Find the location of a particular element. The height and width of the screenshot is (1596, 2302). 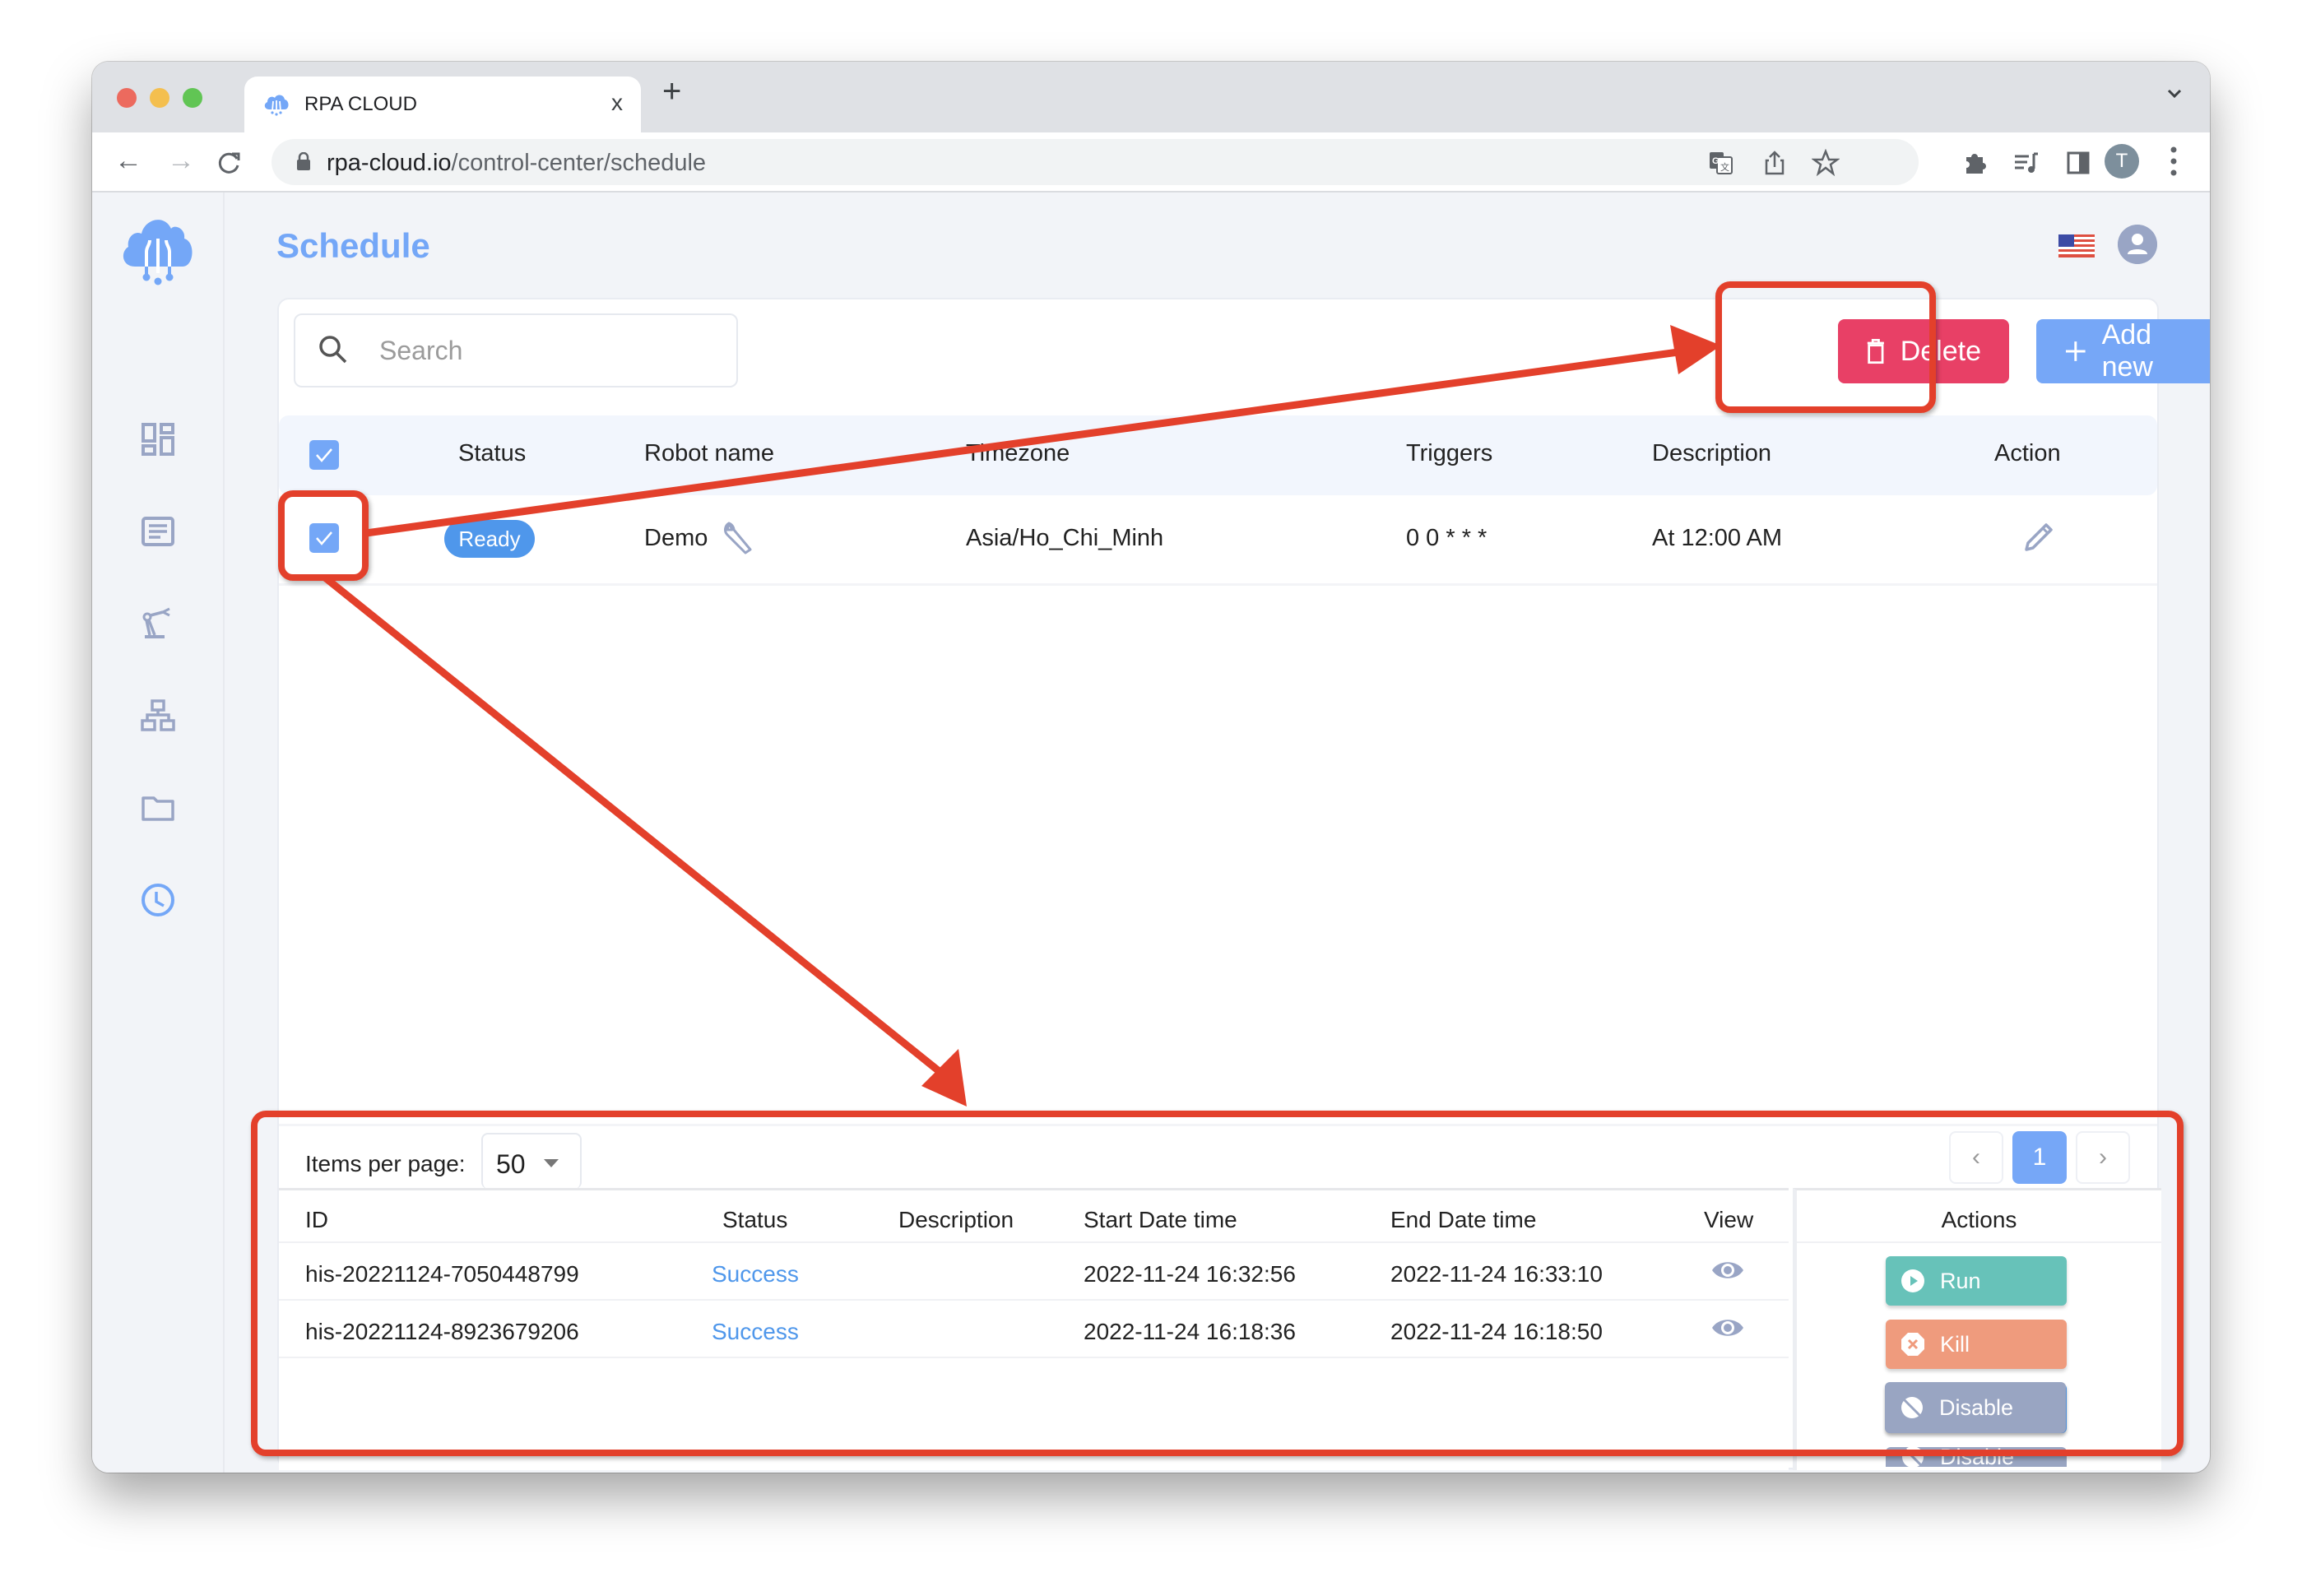

bookmark-star-icon is located at coordinates (1826, 163).